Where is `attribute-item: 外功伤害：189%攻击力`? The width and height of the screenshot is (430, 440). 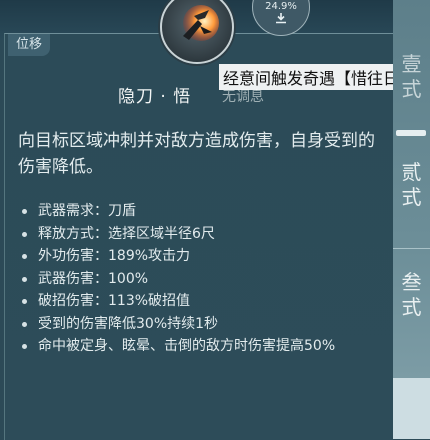 attribute-item: 外功伤害：189%攻击力 is located at coordinates (192, 256).